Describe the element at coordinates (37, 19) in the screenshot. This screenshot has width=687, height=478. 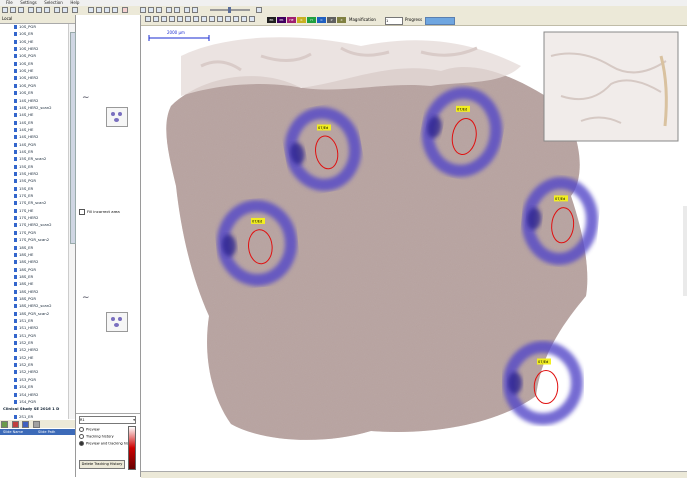
I see `local-tab: Local` at that location.